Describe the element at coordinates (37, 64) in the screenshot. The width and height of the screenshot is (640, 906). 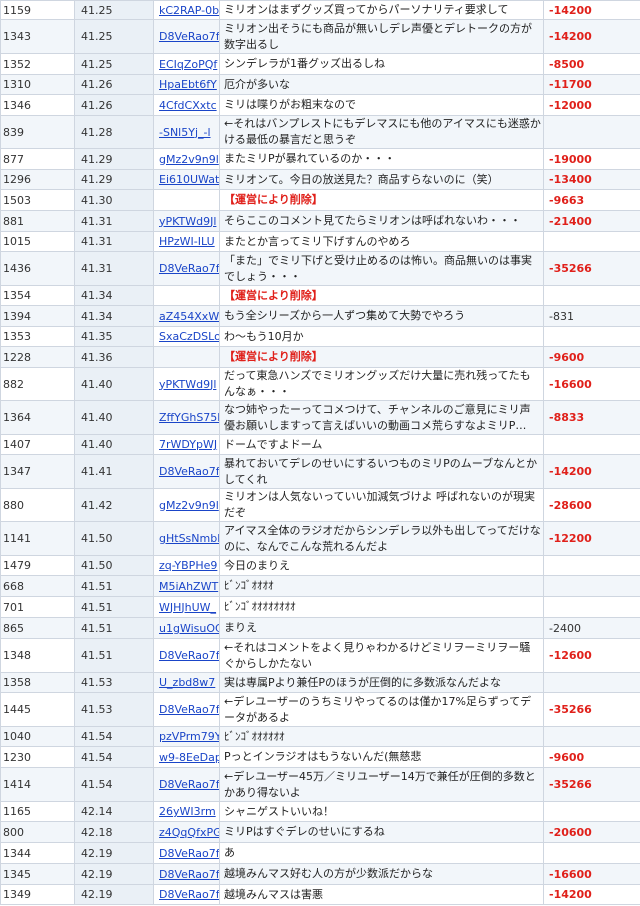
I see `comment-number: 1352` at that location.